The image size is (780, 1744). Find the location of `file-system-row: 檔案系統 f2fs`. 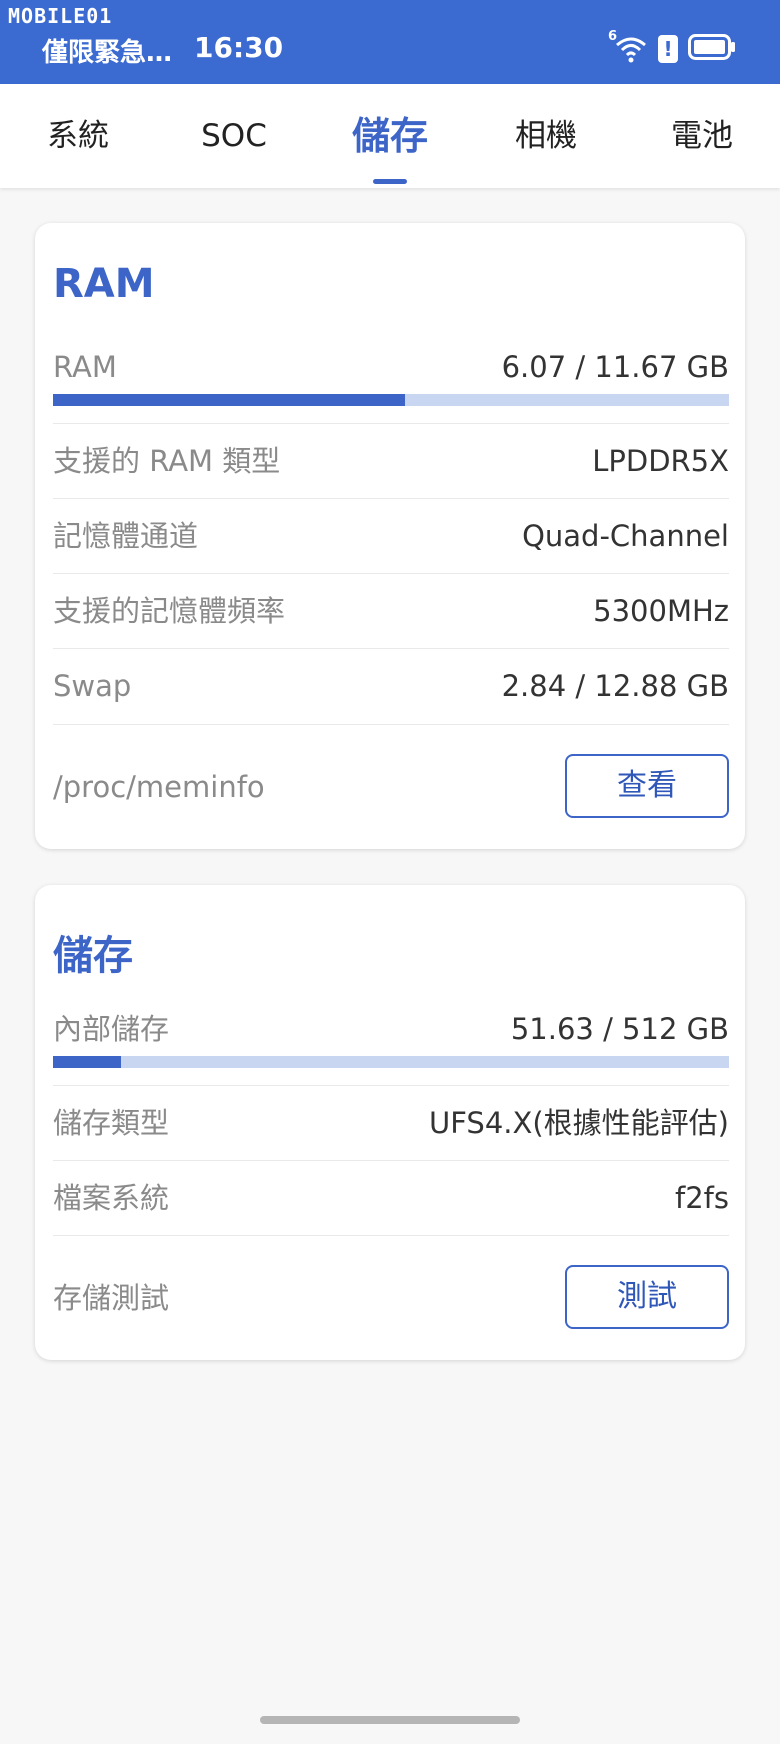

file-system-row: 檔案系統 f2fs is located at coordinates (391, 1198).